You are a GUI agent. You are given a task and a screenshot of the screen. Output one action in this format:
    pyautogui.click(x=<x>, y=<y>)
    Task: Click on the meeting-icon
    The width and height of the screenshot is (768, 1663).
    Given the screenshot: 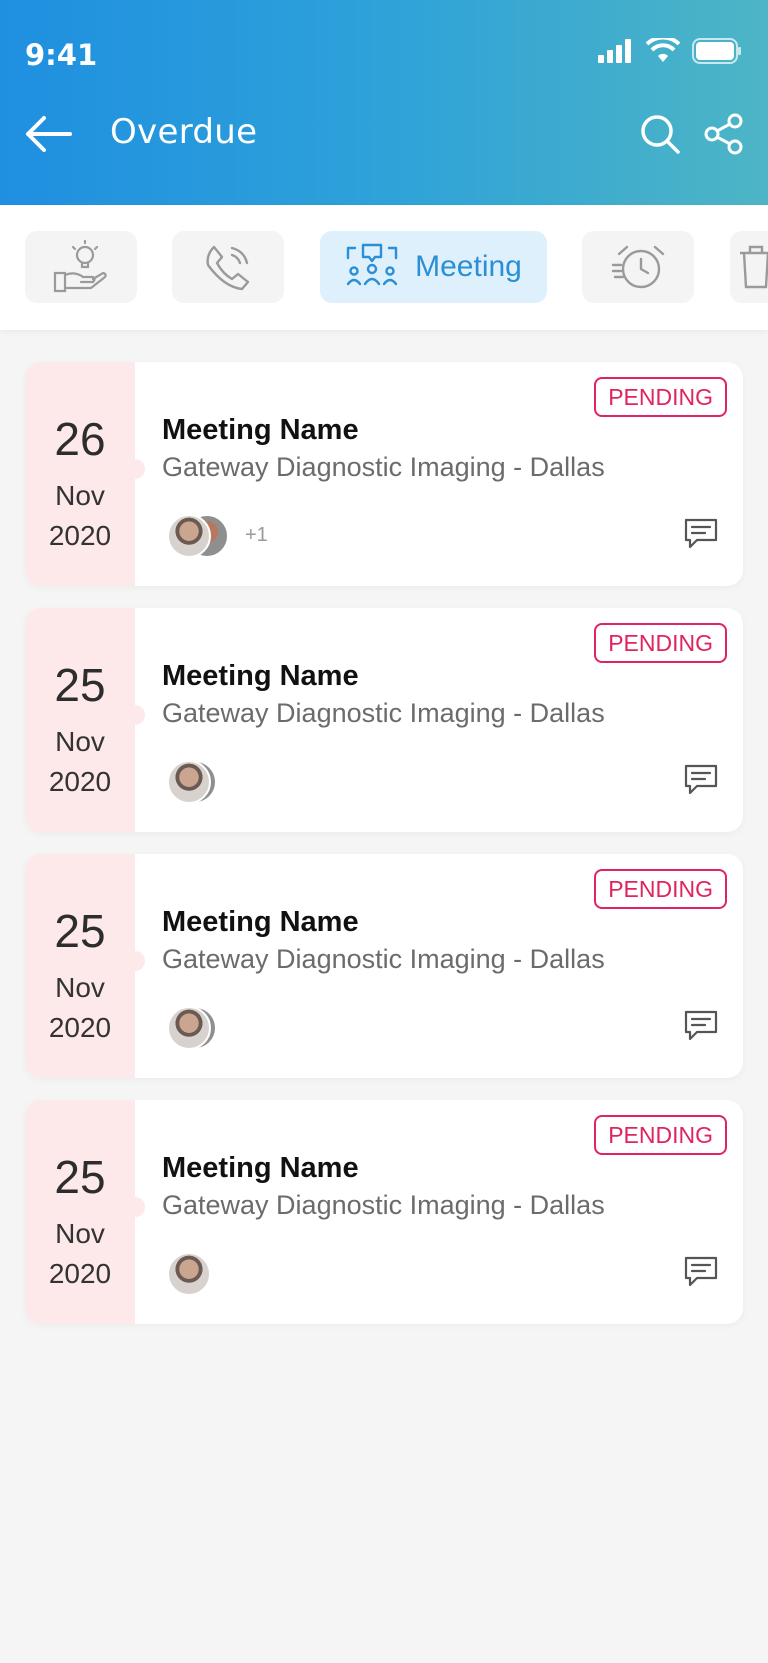 What is the action you would take?
    pyautogui.click(x=372, y=264)
    